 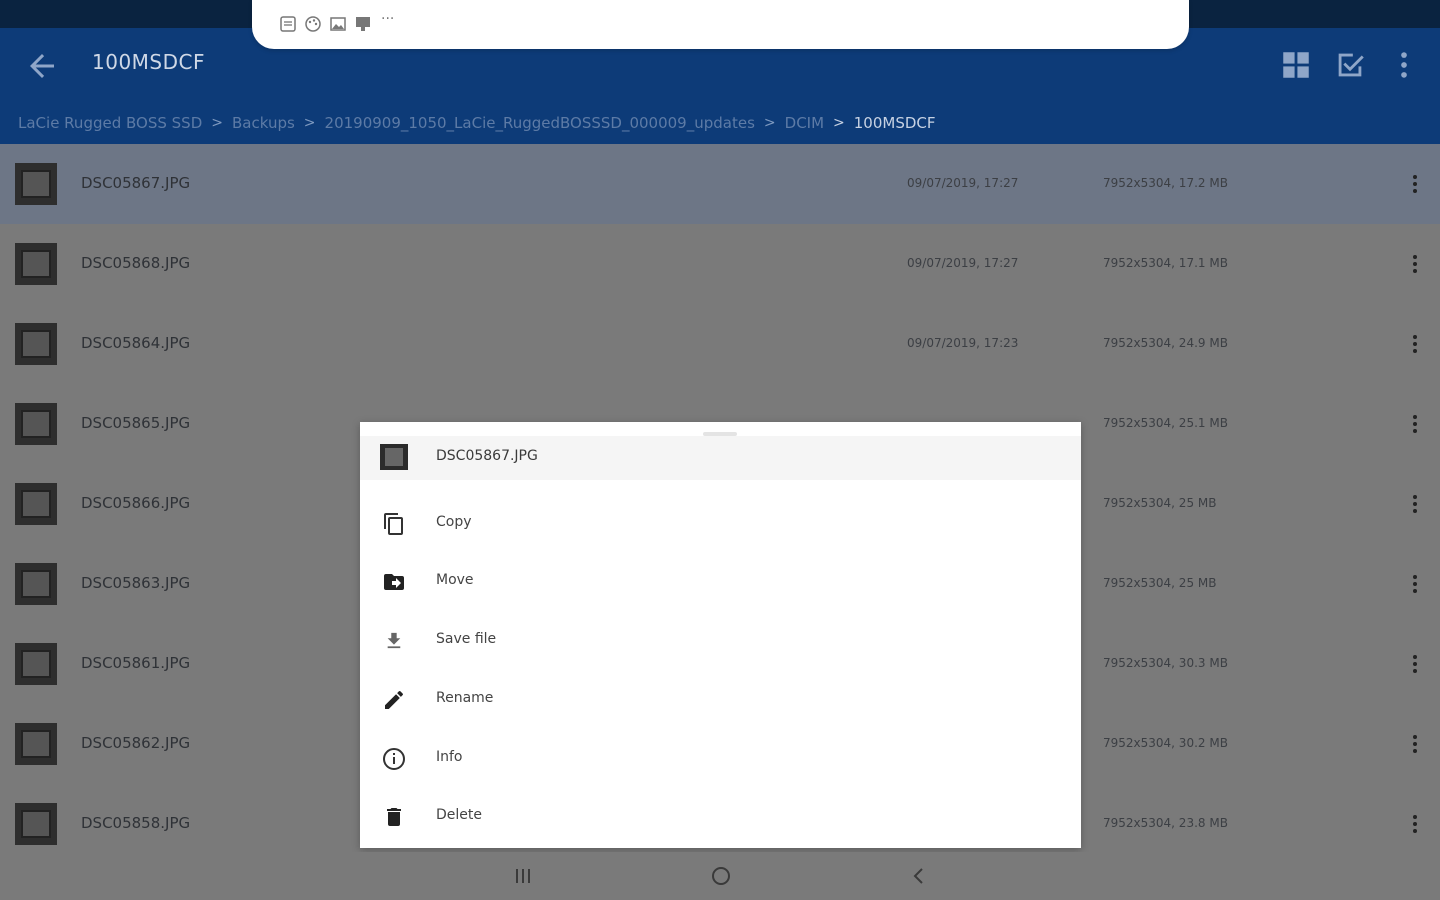 I want to click on file-name: DSC05865.JPG, so click(x=136, y=423).